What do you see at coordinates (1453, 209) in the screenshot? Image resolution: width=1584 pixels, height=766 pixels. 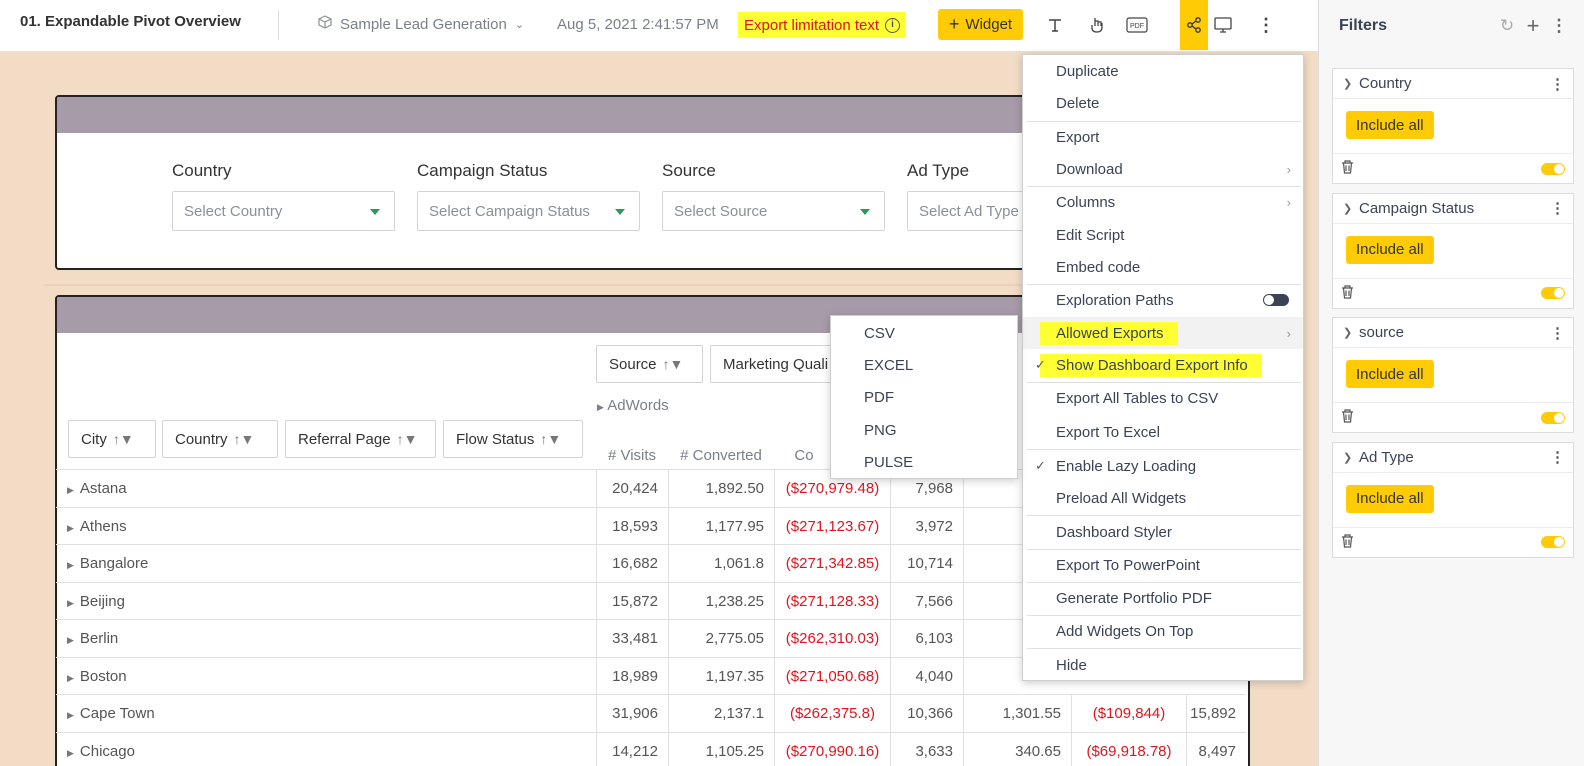 I see `filter-card-header: ❯ Campaign Status ⋮` at bounding box center [1453, 209].